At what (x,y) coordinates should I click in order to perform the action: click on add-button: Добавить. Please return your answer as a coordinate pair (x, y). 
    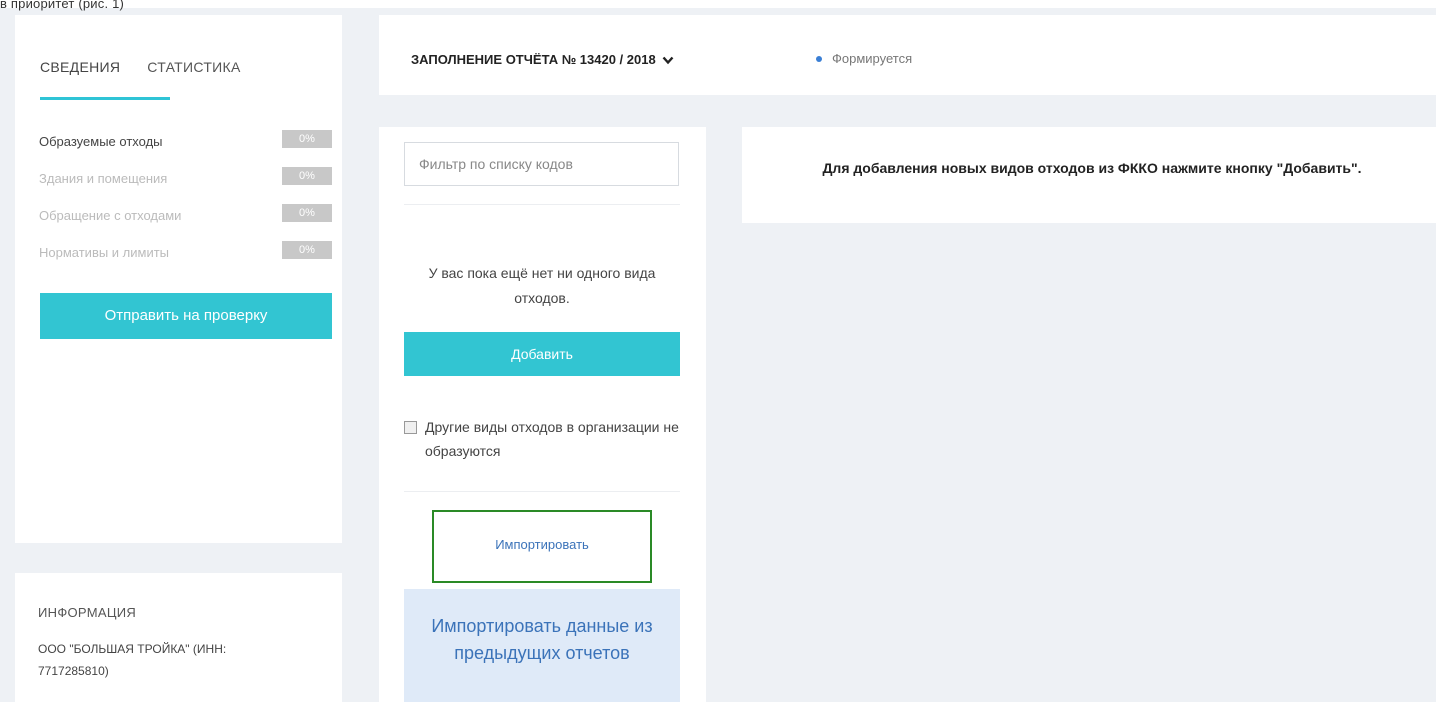
    Looking at the image, I should click on (542, 354).